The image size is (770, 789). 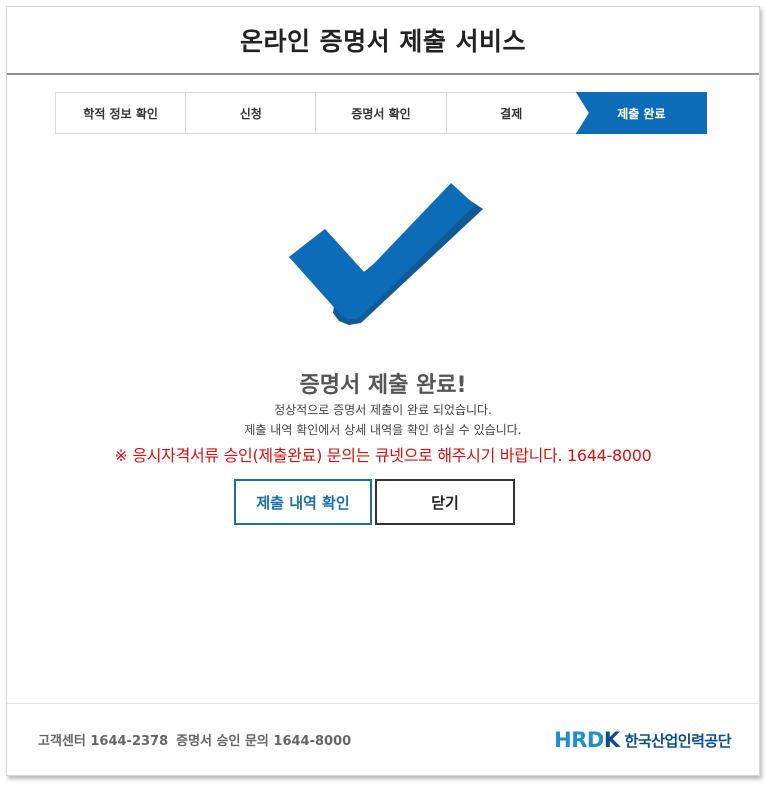 What do you see at coordinates (264, 741) in the screenshot?
I see `approval-inquiry-phone: 증명서 승인 문의 1644-8000` at bounding box center [264, 741].